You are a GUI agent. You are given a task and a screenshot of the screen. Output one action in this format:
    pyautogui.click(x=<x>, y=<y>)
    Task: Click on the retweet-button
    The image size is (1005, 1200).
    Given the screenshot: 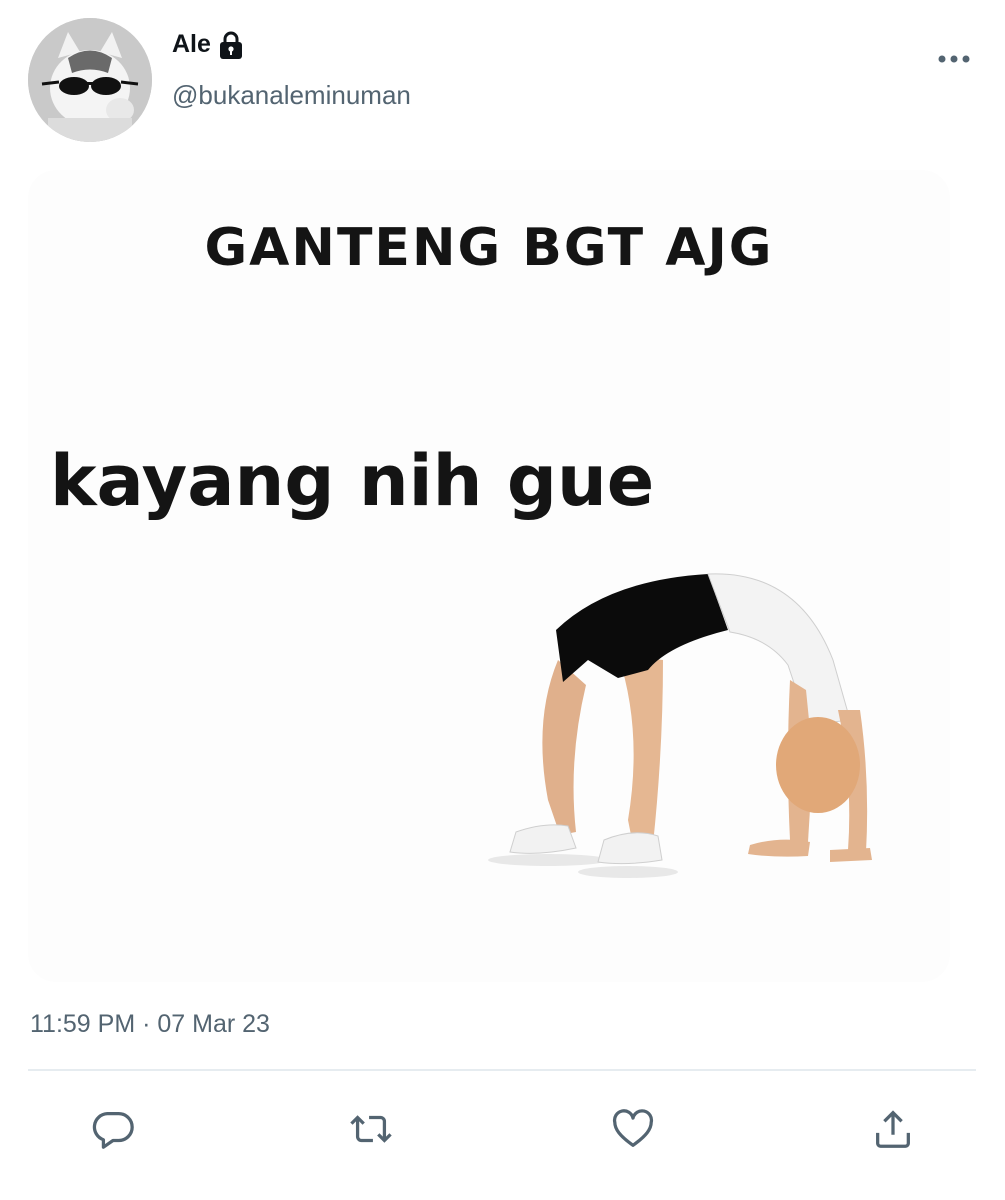 What is the action you would take?
    pyautogui.click(x=371, y=1129)
    